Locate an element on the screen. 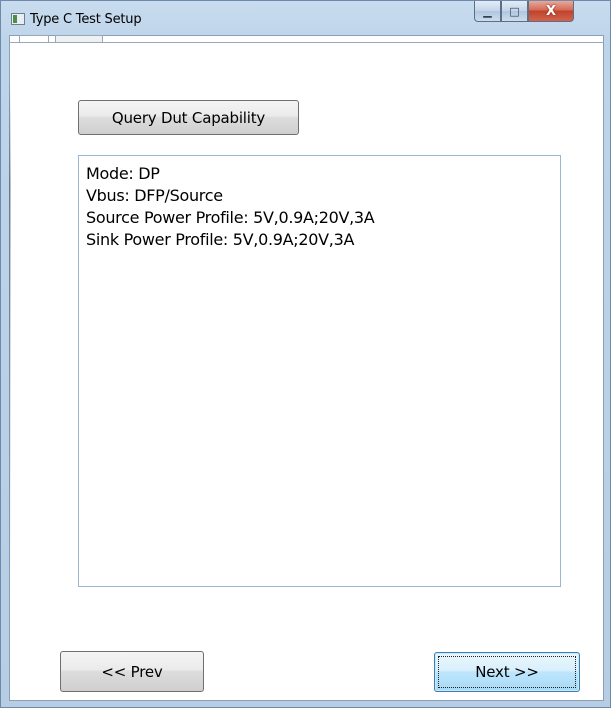 The width and height of the screenshot is (611, 708). tab-divider is located at coordinates (306, 42).